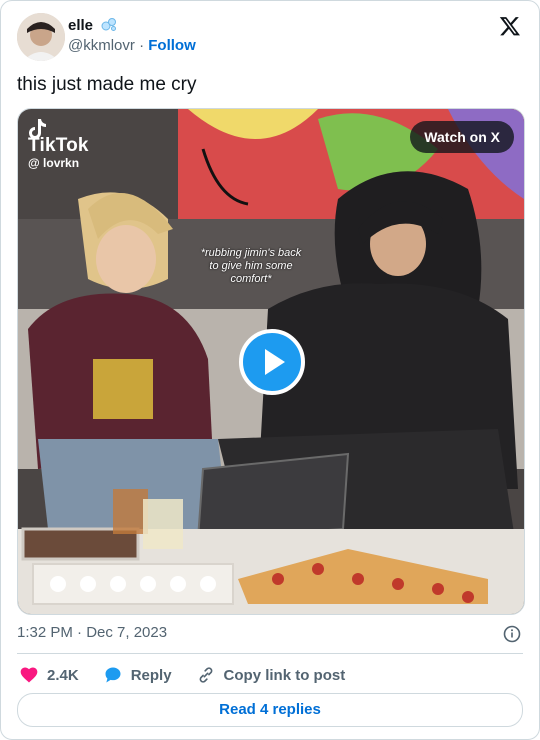  What do you see at coordinates (251, 279) in the screenshot?
I see `caption-line: comfort*` at bounding box center [251, 279].